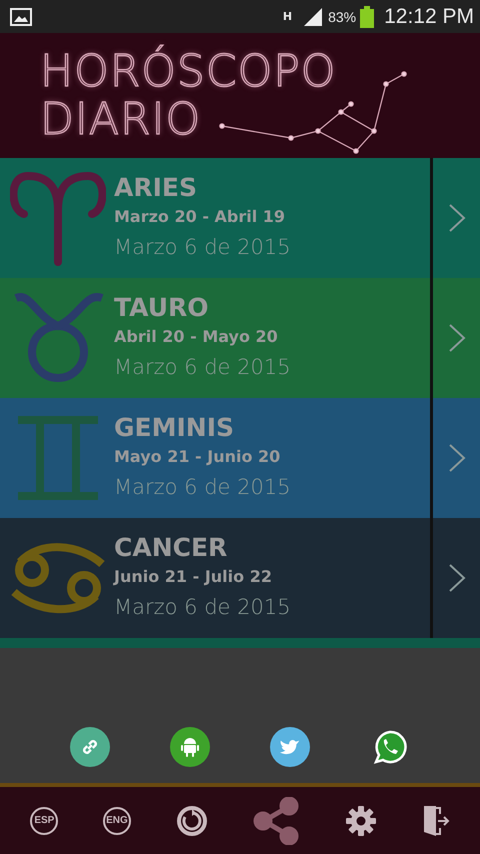 This screenshot has width=480, height=854. Describe the element at coordinates (360, 820) in the screenshot. I see `settings-button` at that location.